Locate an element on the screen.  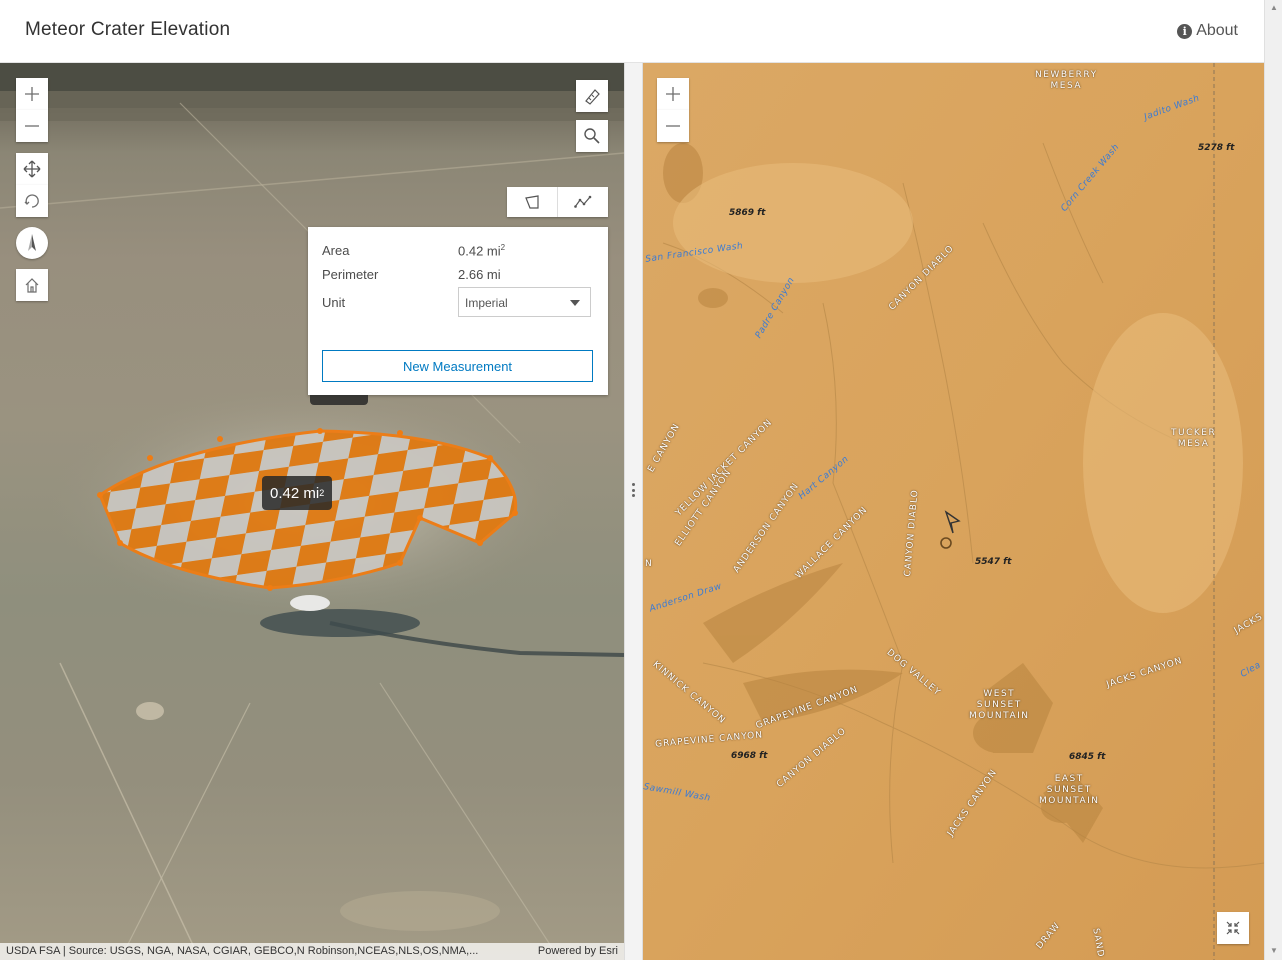
area-value: 0.42 mi2 is located at coordinates (482, 251).